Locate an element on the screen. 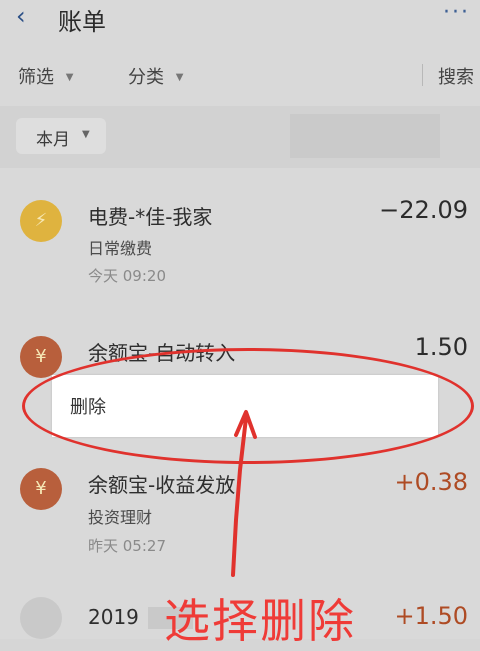 This screenshot has height=651, width=480. transaction-title: 电费-*佳-我家 is located at coordinates (150, 217).